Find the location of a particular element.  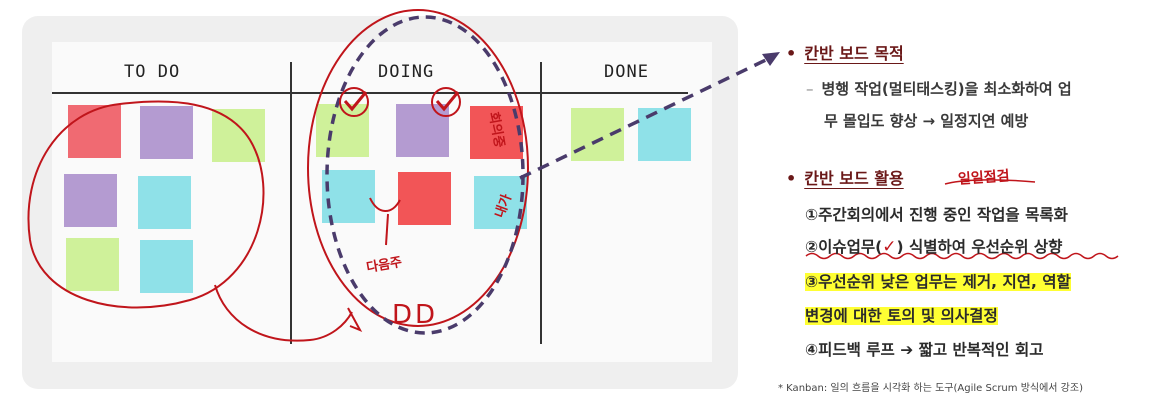

usage-item-2: ②이슈업무(✓) 식별하여 우선순위 상향 is located at coordinates (933, 246).